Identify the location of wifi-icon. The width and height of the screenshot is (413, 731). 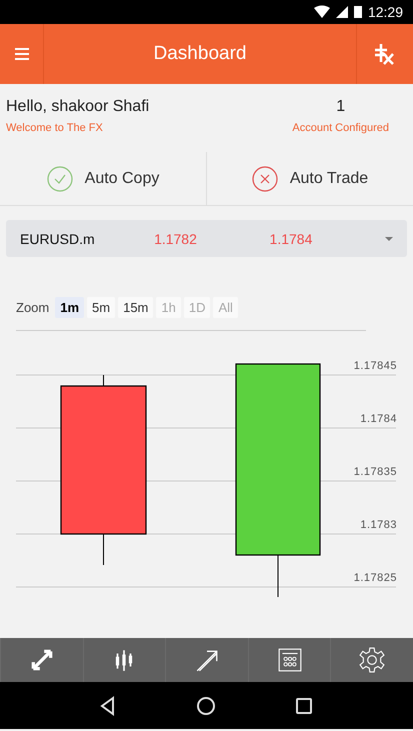
(322, 12).